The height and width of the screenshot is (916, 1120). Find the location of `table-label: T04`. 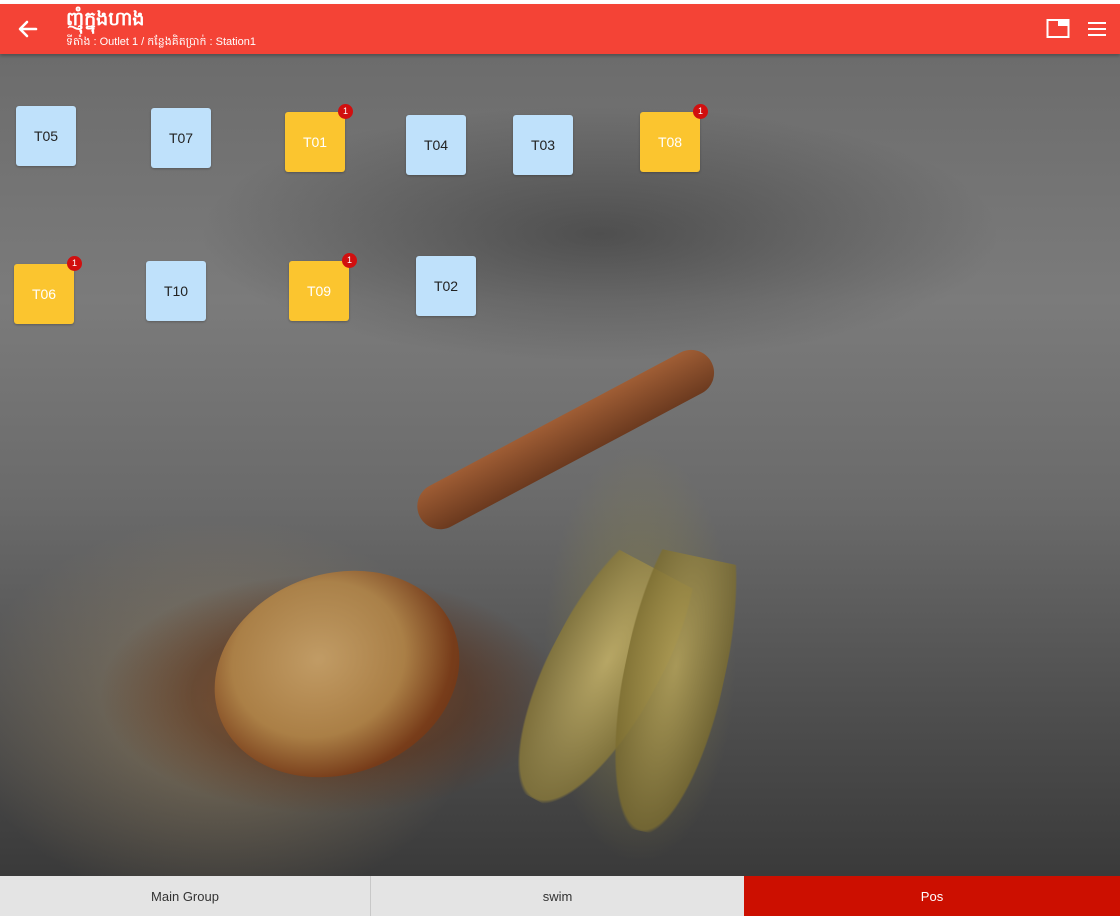

table-label: T04 is located at coordinates (436, 145).